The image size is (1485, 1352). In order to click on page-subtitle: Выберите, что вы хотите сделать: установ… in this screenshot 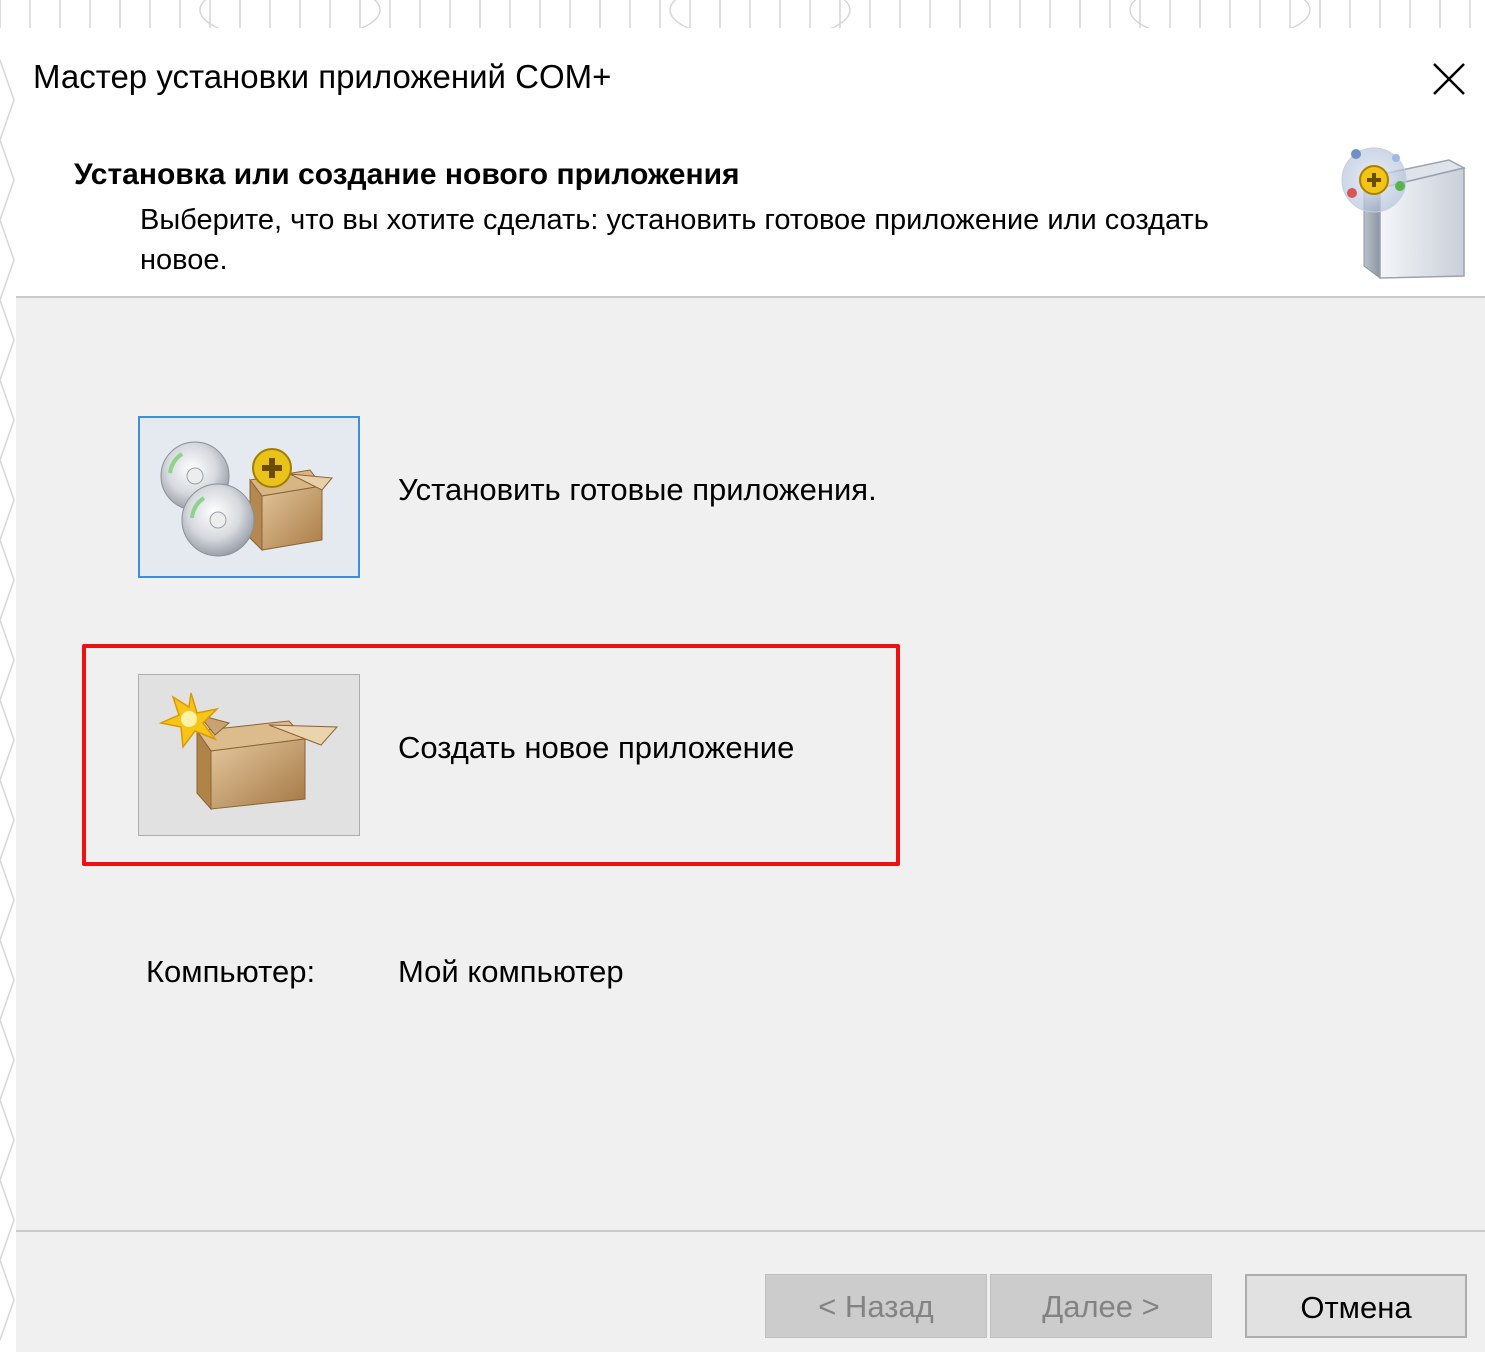, I will do `click(674, 240)`.